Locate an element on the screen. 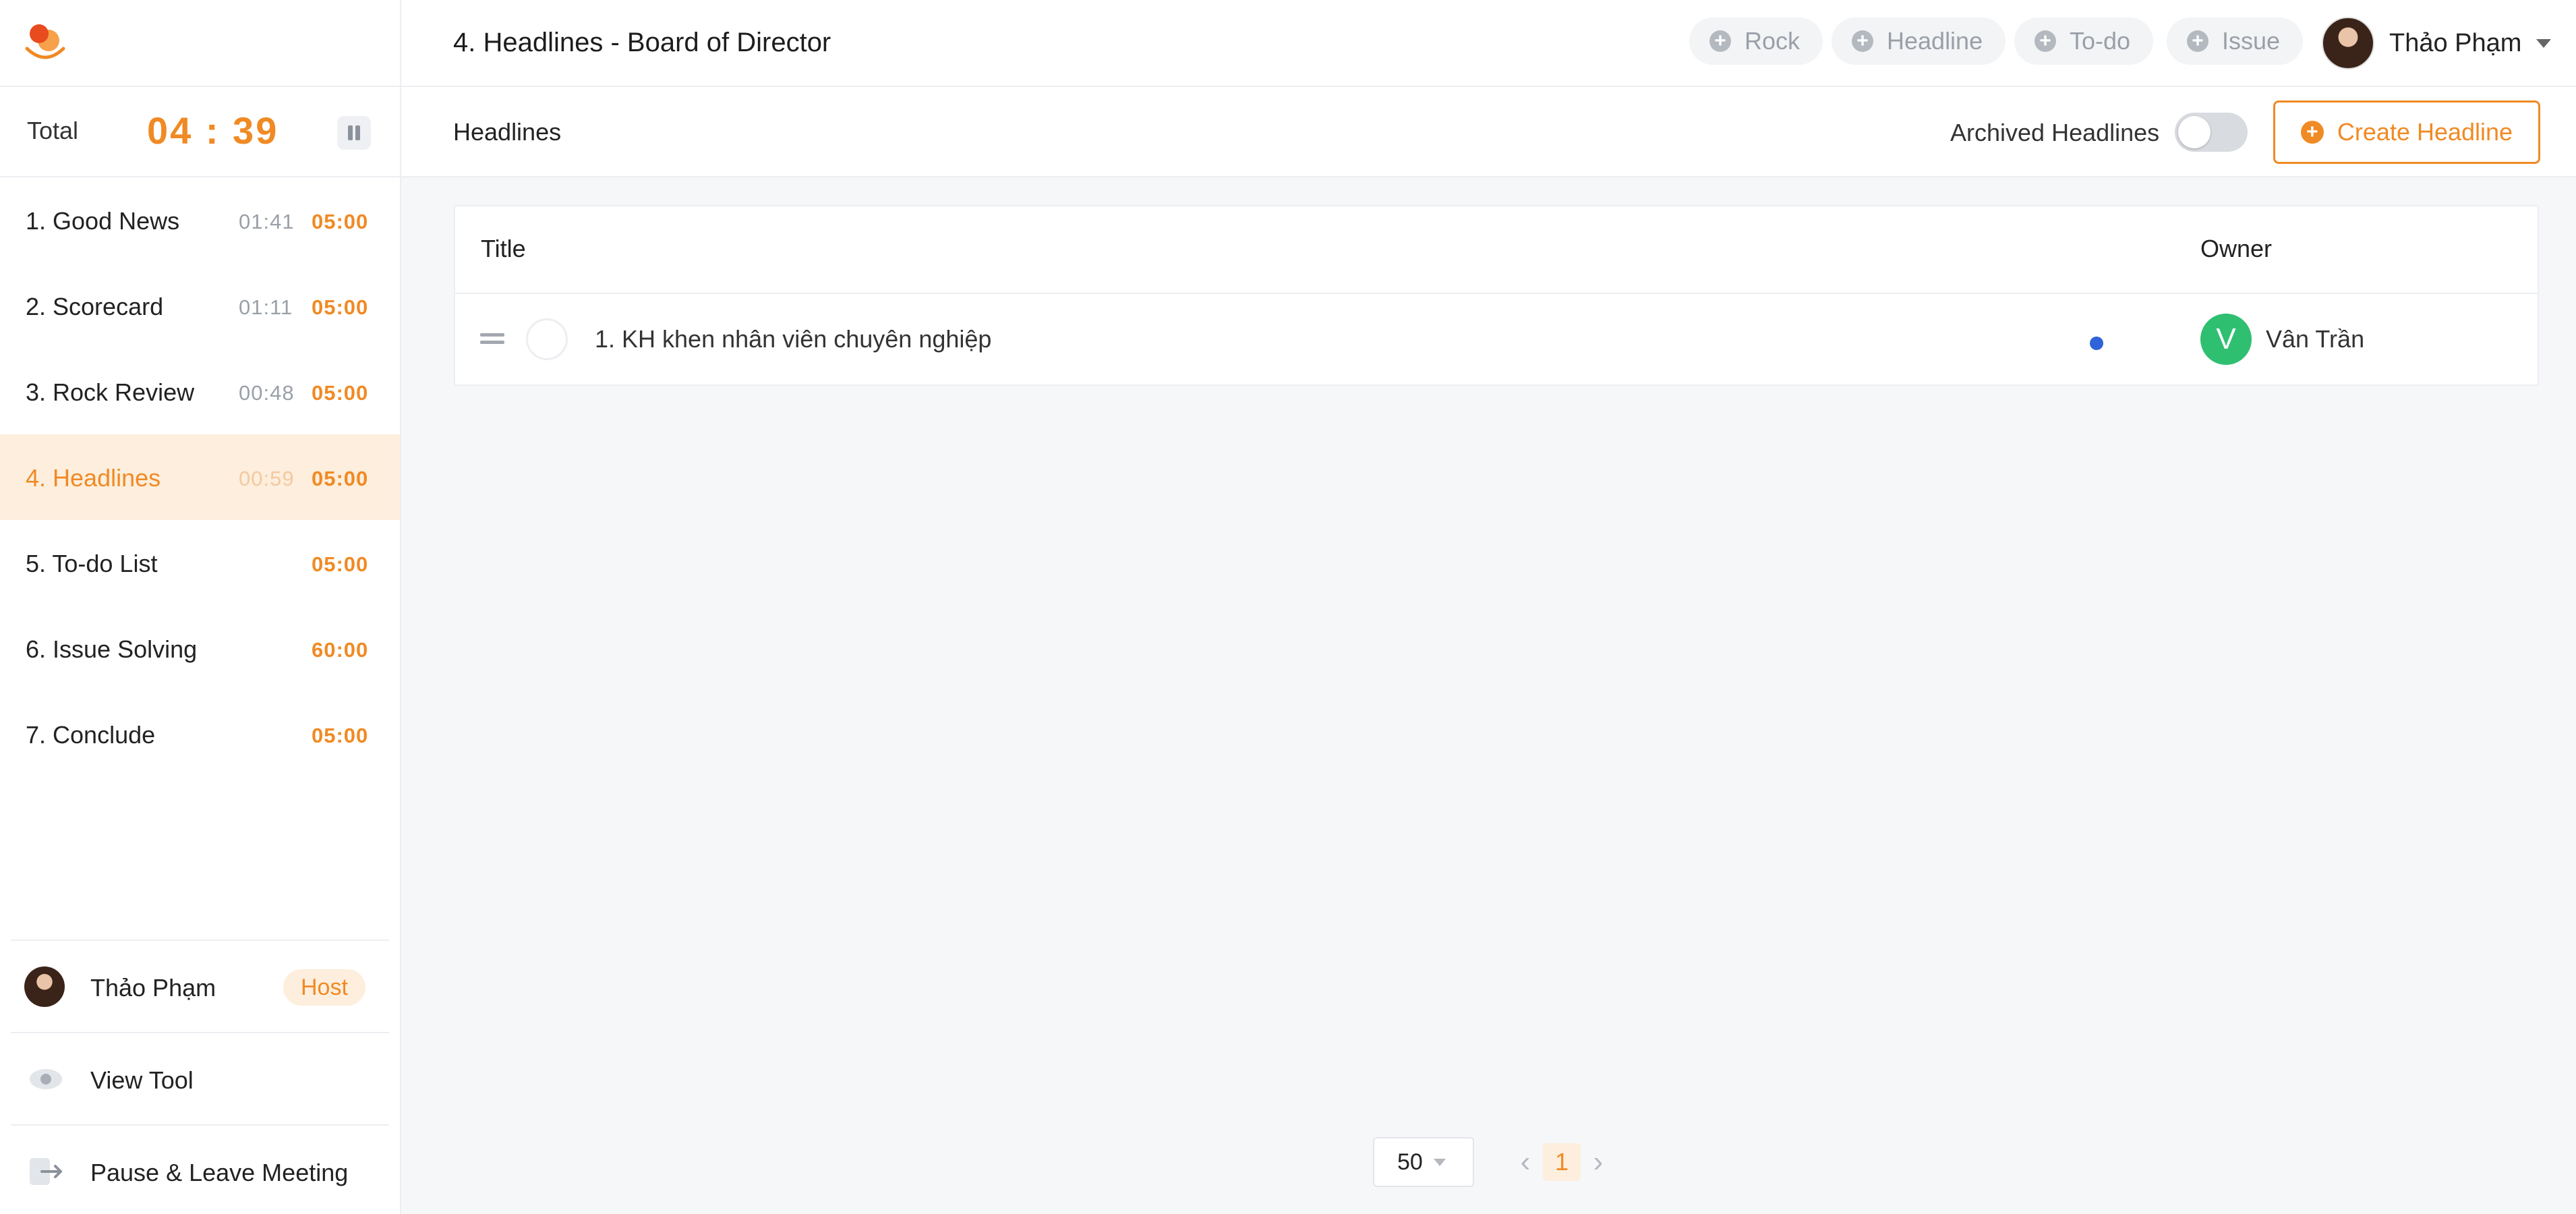 The image size is (2576, 1214). add-headline-button: + Headline is located at coordinates (1919, 41).